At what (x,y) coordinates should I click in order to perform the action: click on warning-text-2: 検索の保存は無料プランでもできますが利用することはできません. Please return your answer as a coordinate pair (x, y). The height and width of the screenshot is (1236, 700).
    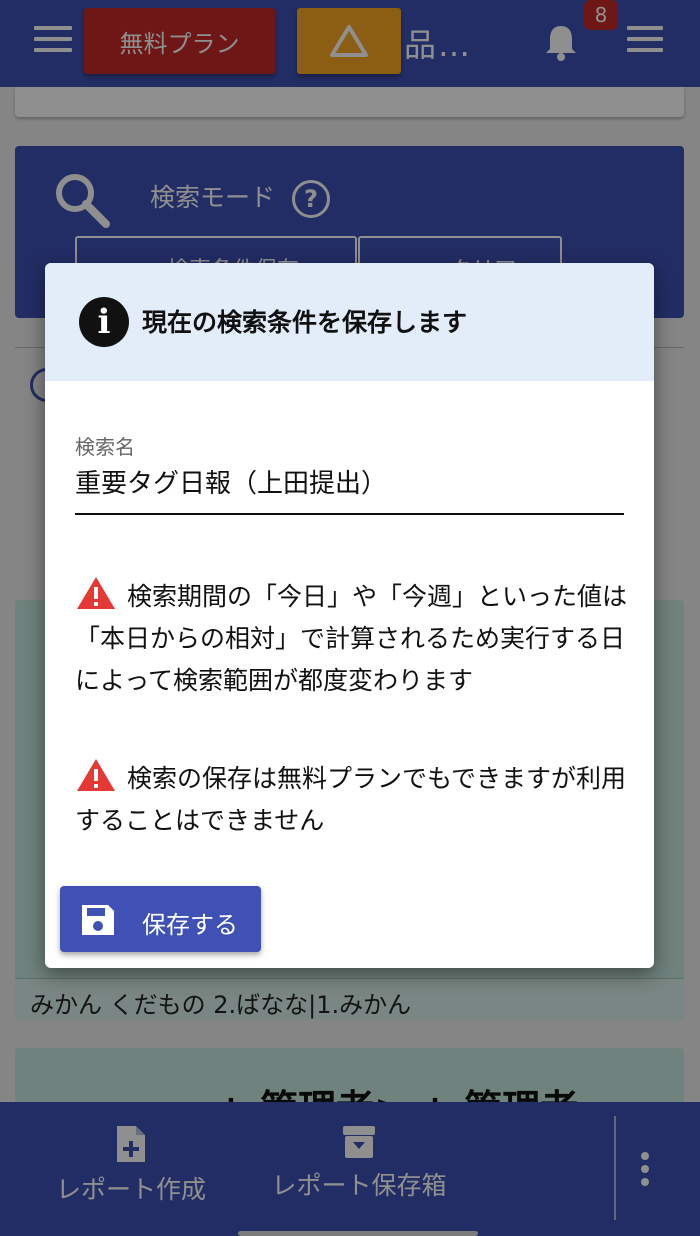
    Looking at the image, I should click on (351, 799).